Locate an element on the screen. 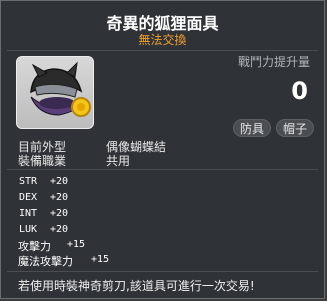  magic-attack-label: 魔法攻擊力 is located at coordinates (45, 261).